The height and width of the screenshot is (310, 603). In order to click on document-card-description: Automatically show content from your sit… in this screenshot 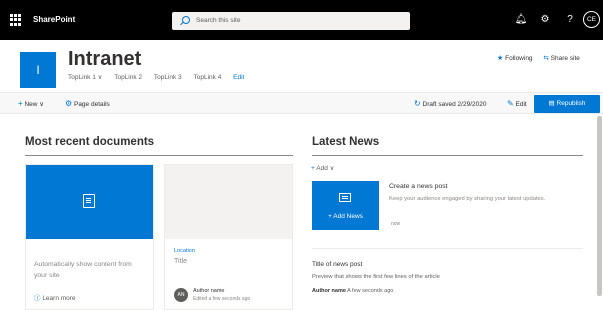, I will do `click(83, 270)`.